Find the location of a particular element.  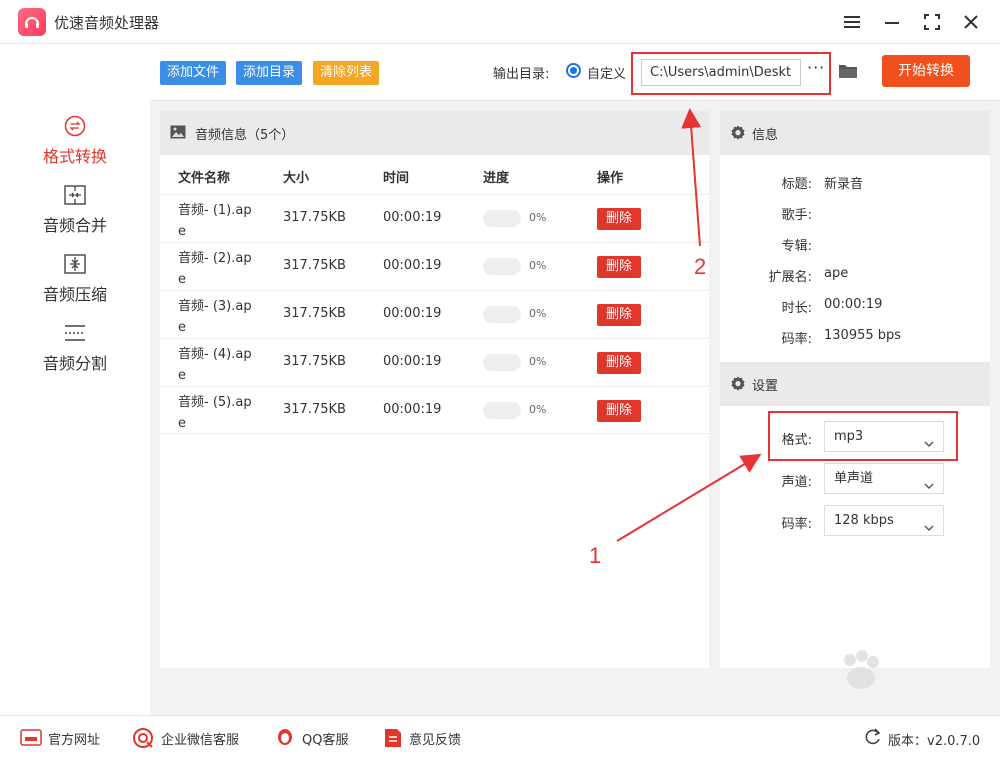

bitrate-select-value: 128 kbps is located at coordinates (864, 520).